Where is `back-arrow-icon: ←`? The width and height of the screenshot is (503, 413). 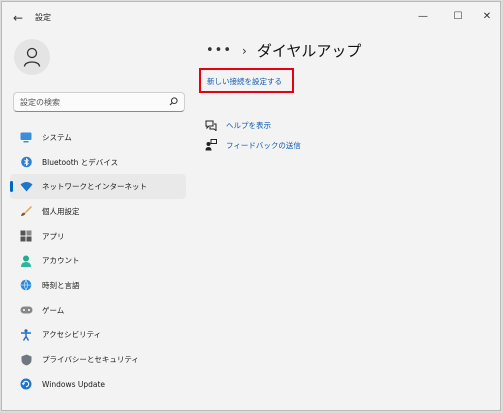
back-arrow-icon: ← is located at coordinates (18, 18).